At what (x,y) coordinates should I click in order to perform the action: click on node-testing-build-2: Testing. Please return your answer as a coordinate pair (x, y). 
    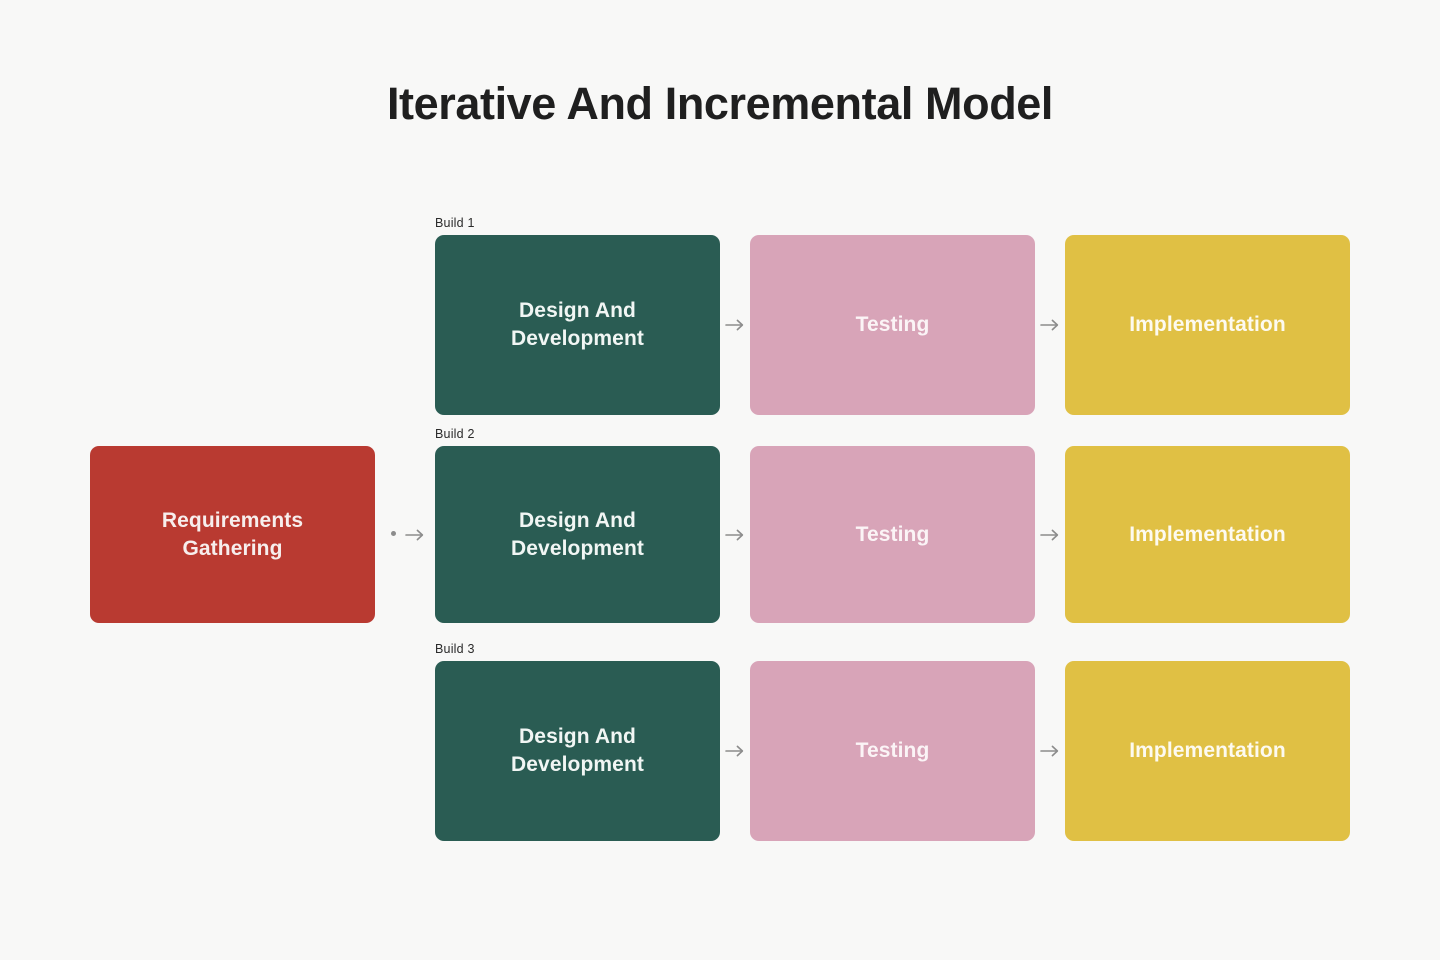
    Looking at the image, I should click on (892, 534).